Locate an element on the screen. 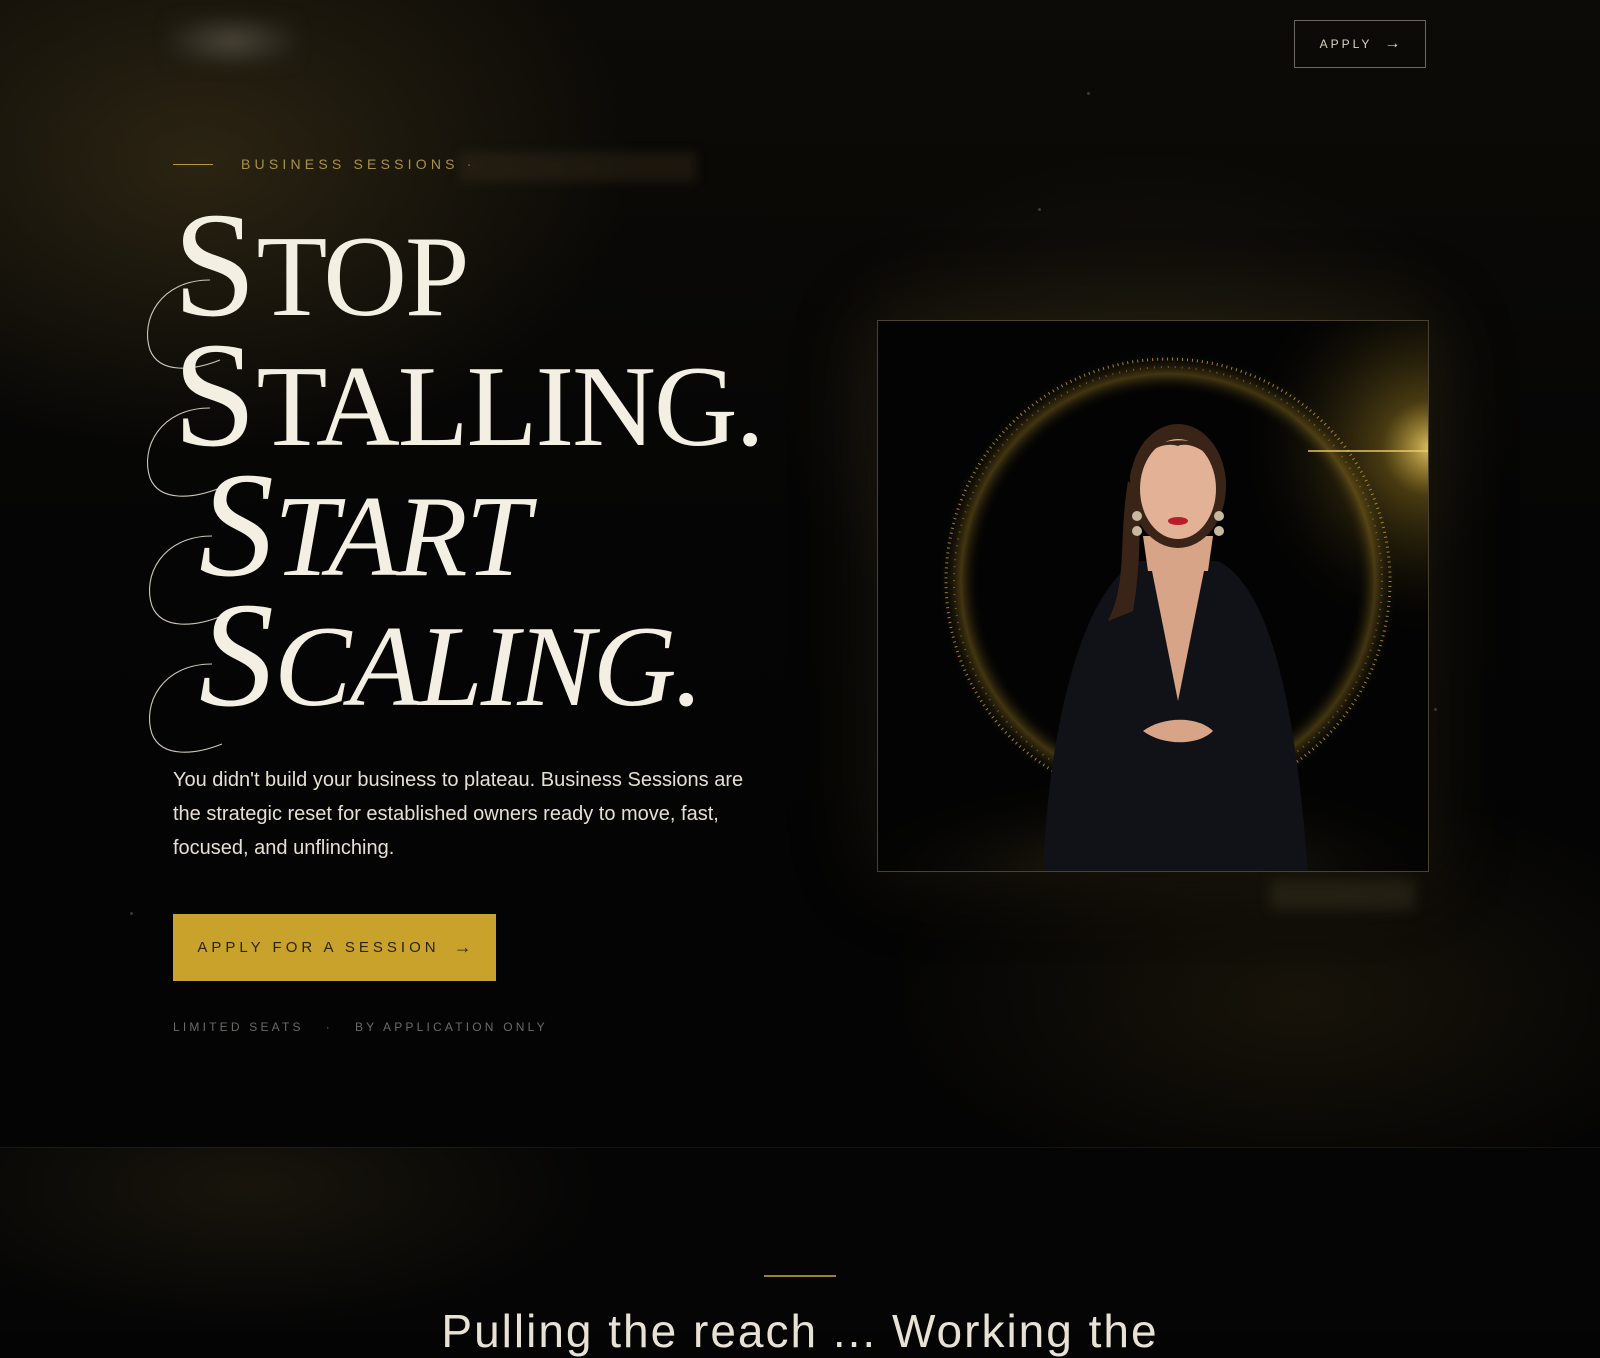  hero-headline: STOP STALLING. START SCALING. is located at coordinates (469, 460).